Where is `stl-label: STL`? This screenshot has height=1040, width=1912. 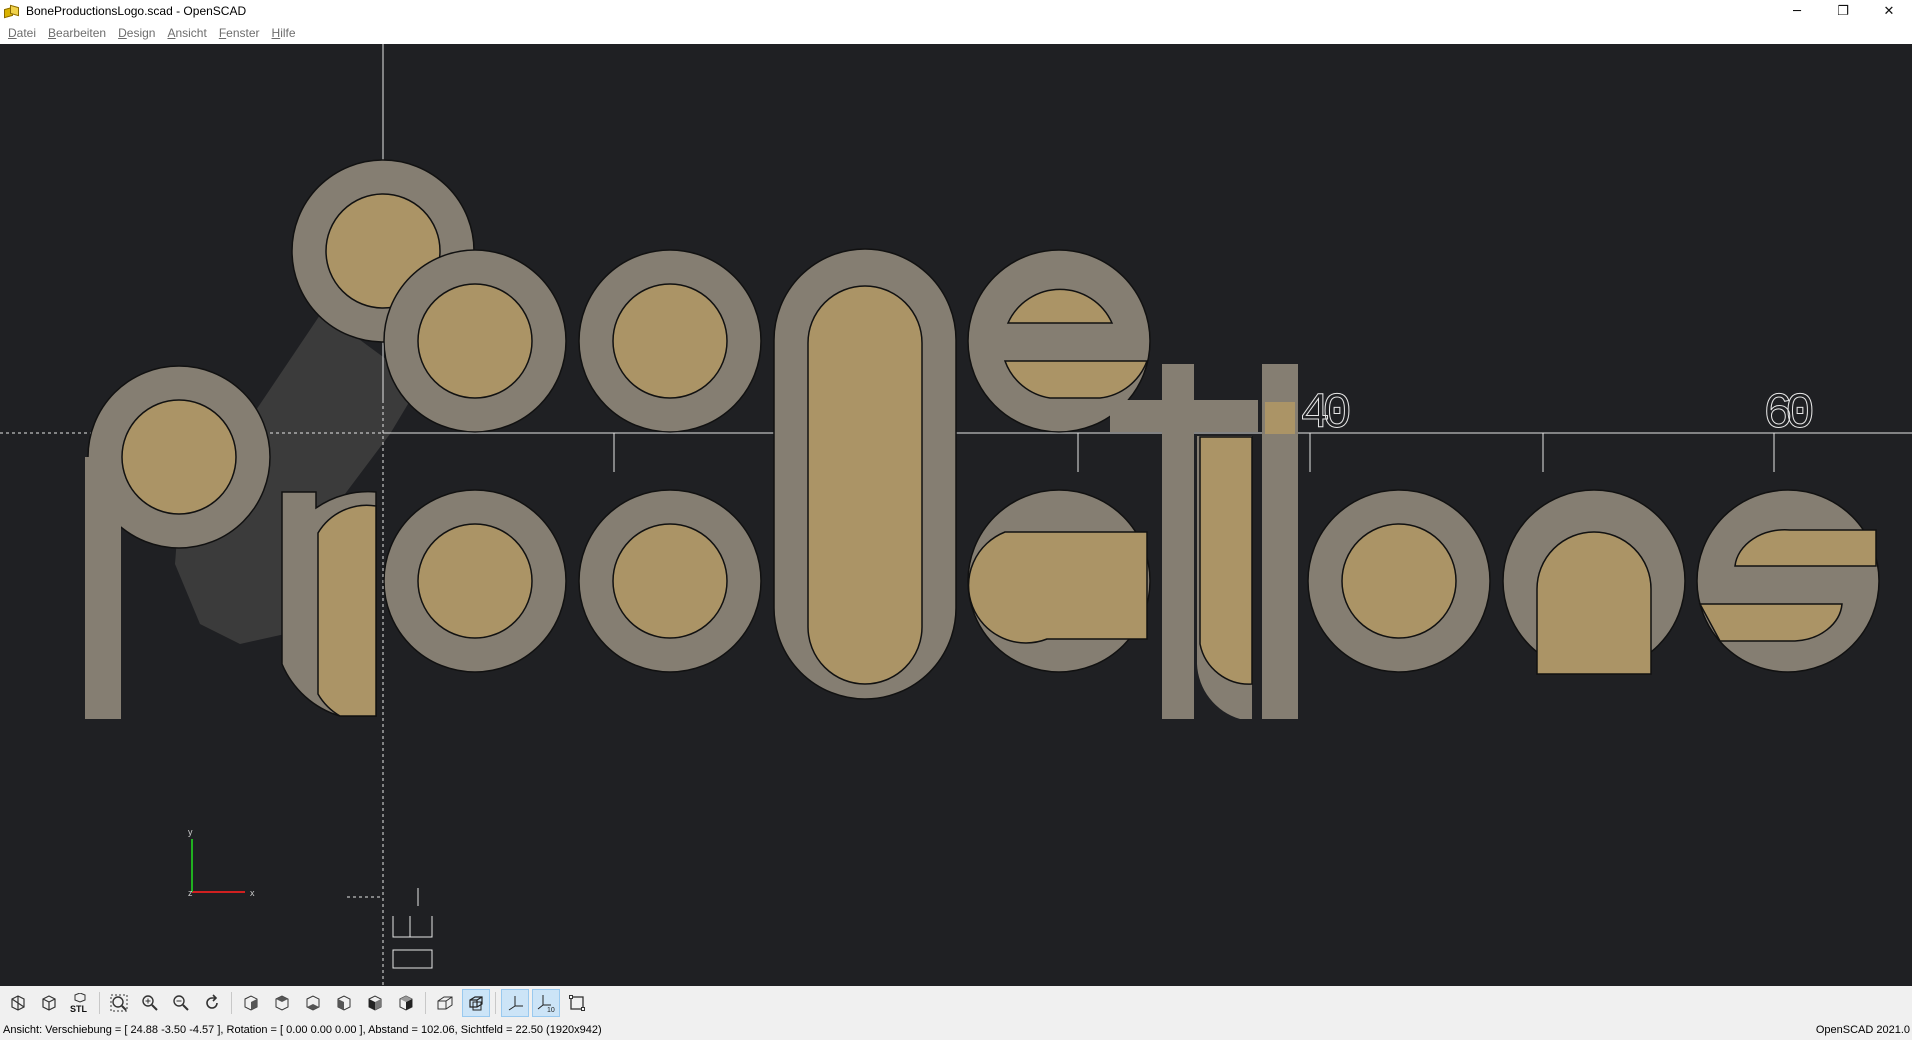 stl-label: STL is located at coordinates (79, 1008).